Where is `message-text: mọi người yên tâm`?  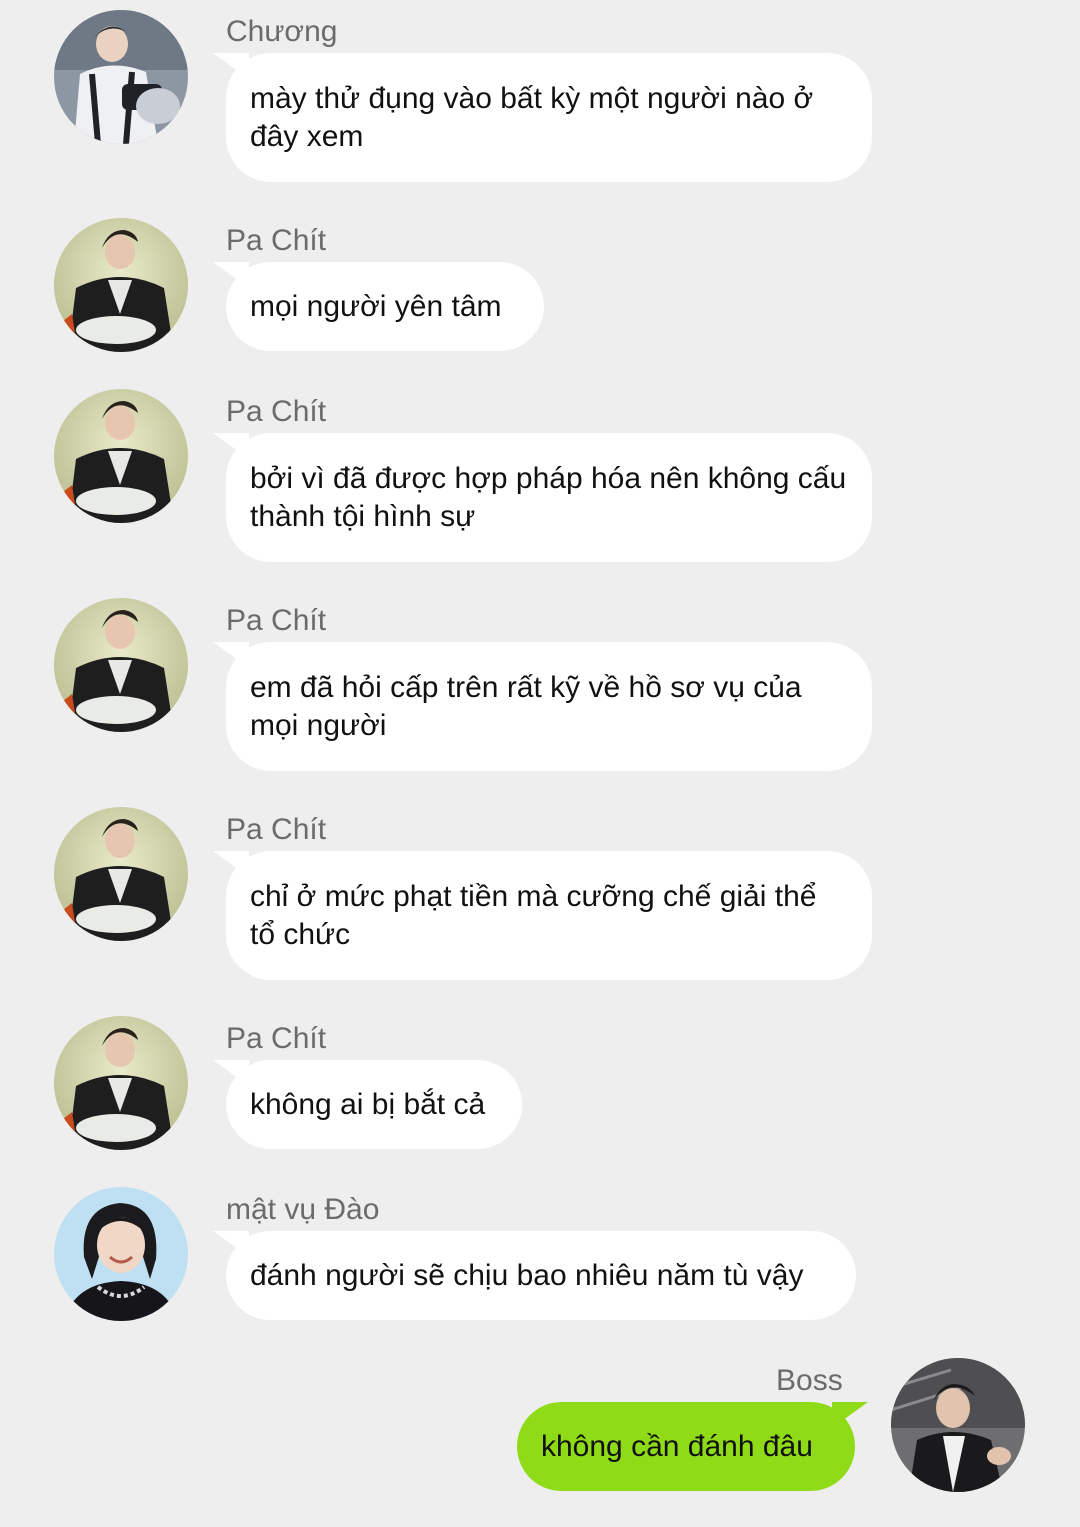
message-text: mọi người yên tâm is located at coordinates (376, 306).